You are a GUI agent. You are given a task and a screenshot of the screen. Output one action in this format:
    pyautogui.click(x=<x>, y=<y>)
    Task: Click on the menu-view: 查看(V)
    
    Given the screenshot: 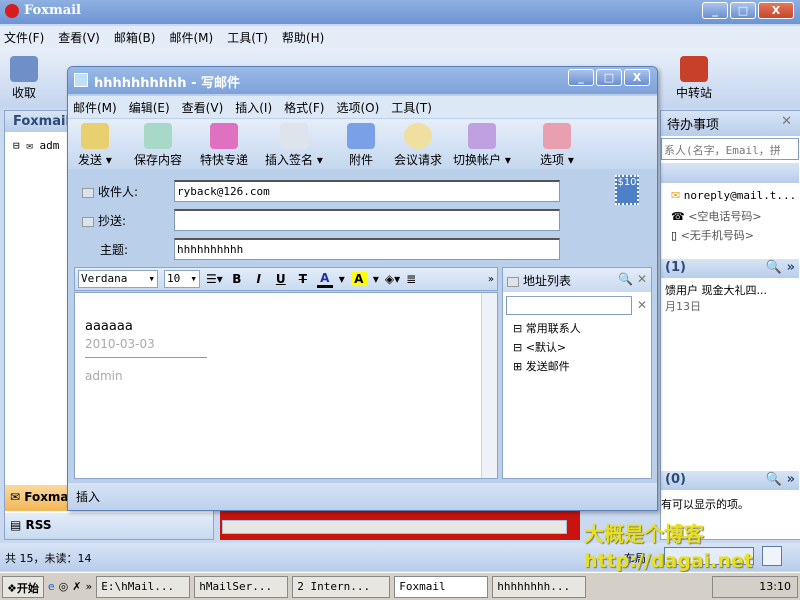 What is the action you would take?
    pyautogui.click(x=79, y=37)
    